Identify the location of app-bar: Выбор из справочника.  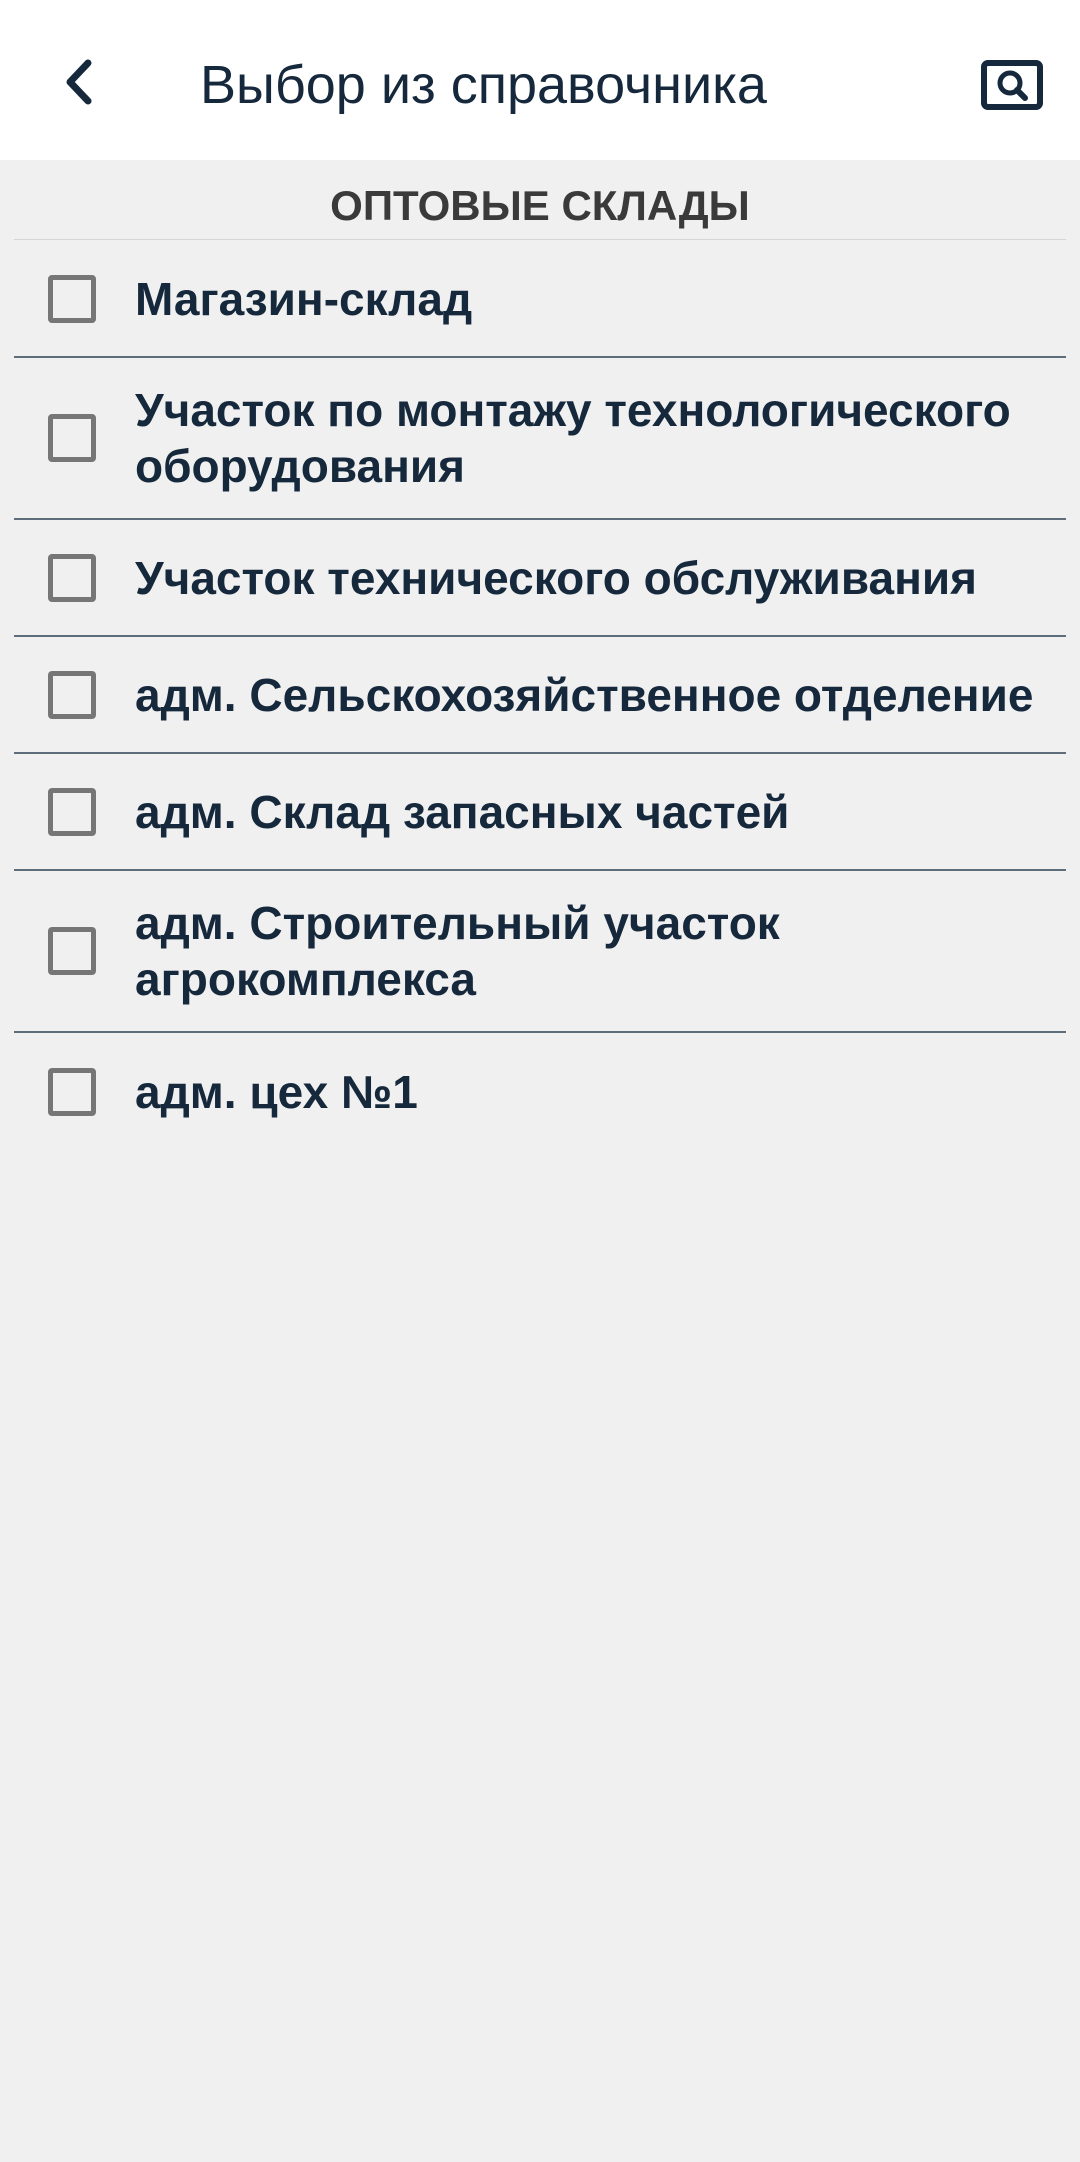
(540, 80).